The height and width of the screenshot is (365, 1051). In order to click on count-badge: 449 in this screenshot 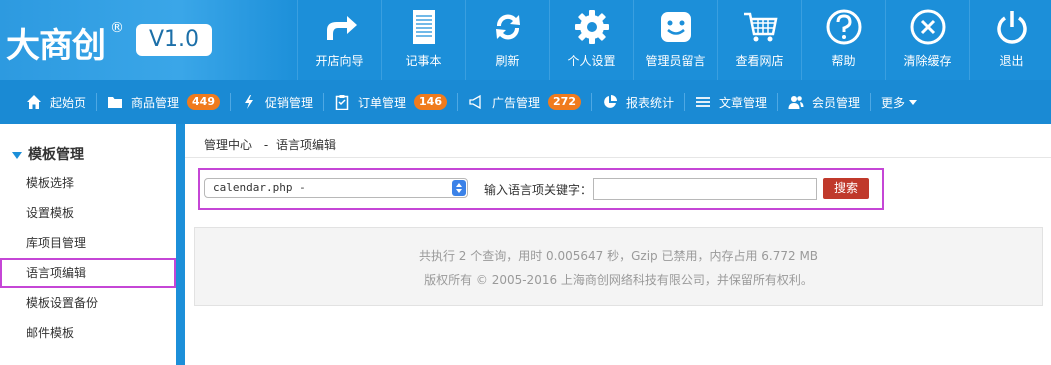, I will do `click(203, 102)`.